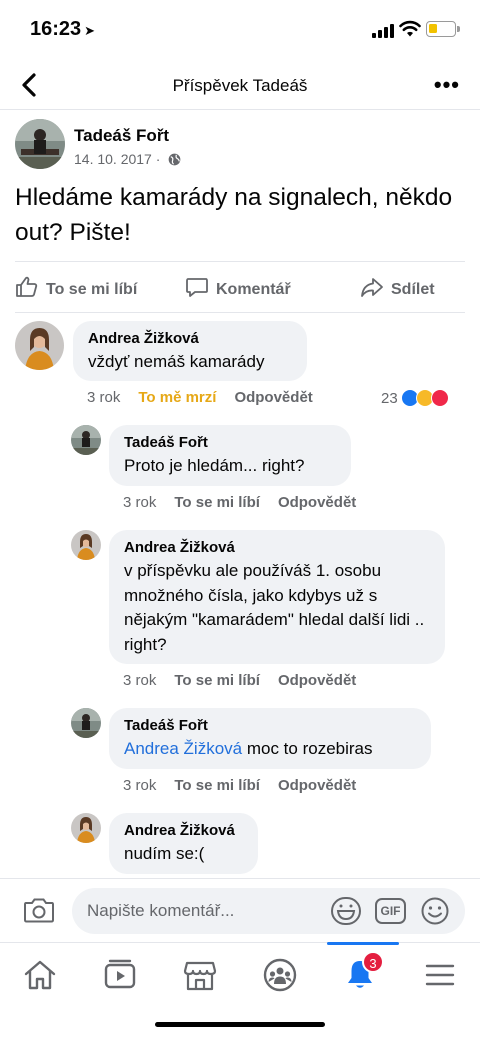  Describe the element at coordinates (397, 287) in the screenshot. I see `share-button: Sdílet` at that location.